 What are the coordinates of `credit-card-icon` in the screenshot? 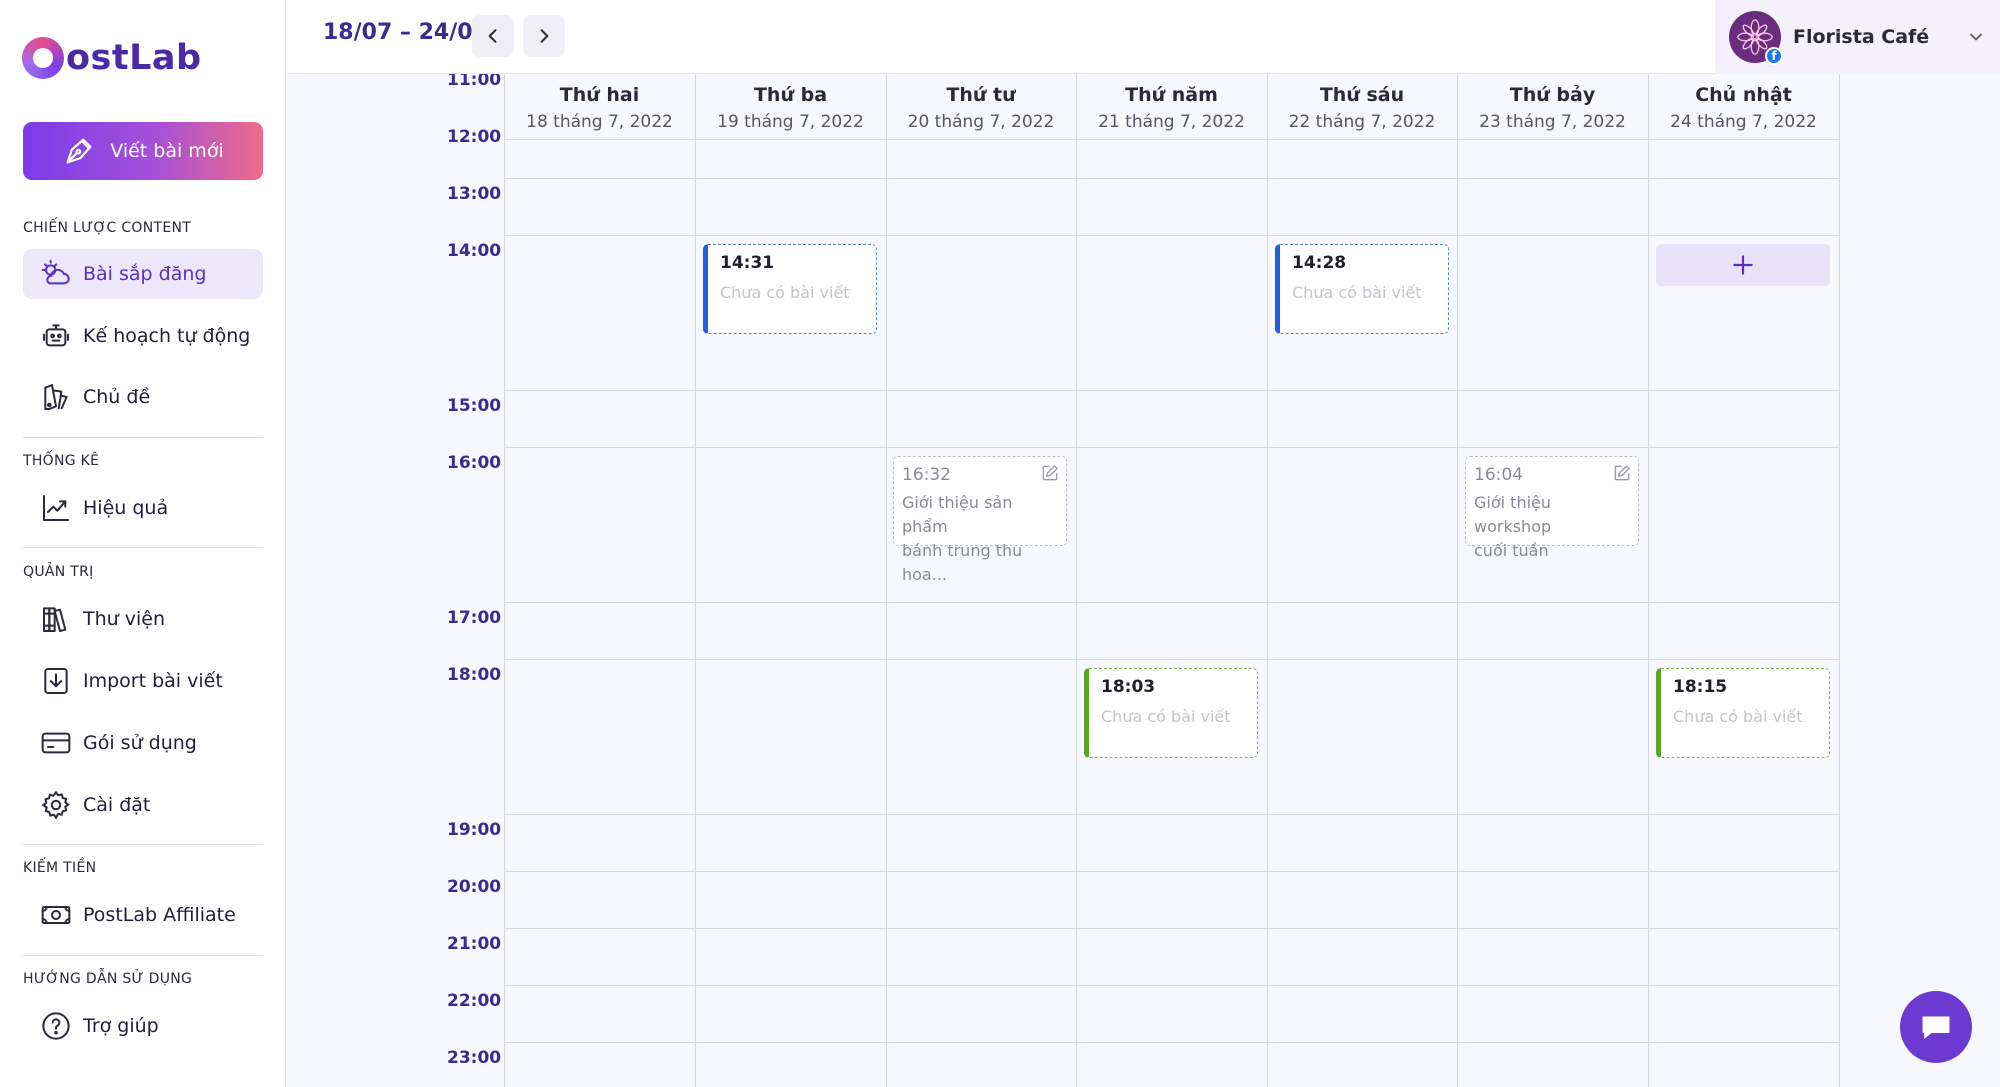 It's located at (56, 743).